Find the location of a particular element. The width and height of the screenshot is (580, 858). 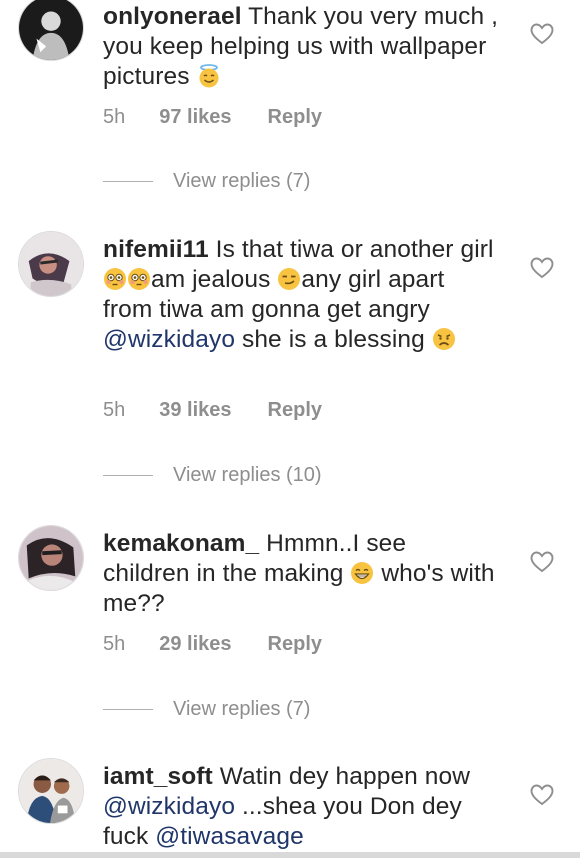

comment-username: onlyonerael is located at coordinates (172, 16).